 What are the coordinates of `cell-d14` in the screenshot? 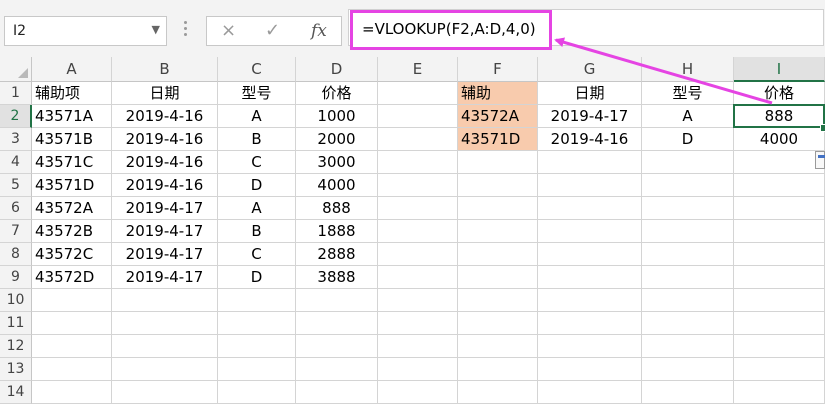 It's located at (337, 392).